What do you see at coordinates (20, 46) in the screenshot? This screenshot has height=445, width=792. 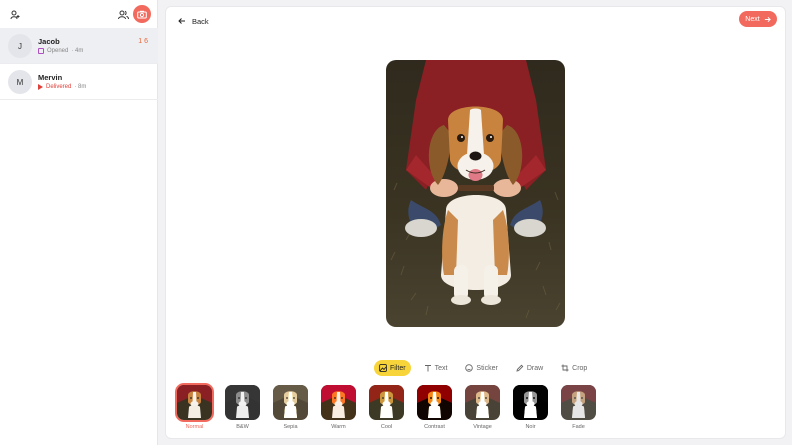 I see `avatar: J` at bounding box center [20, 46].